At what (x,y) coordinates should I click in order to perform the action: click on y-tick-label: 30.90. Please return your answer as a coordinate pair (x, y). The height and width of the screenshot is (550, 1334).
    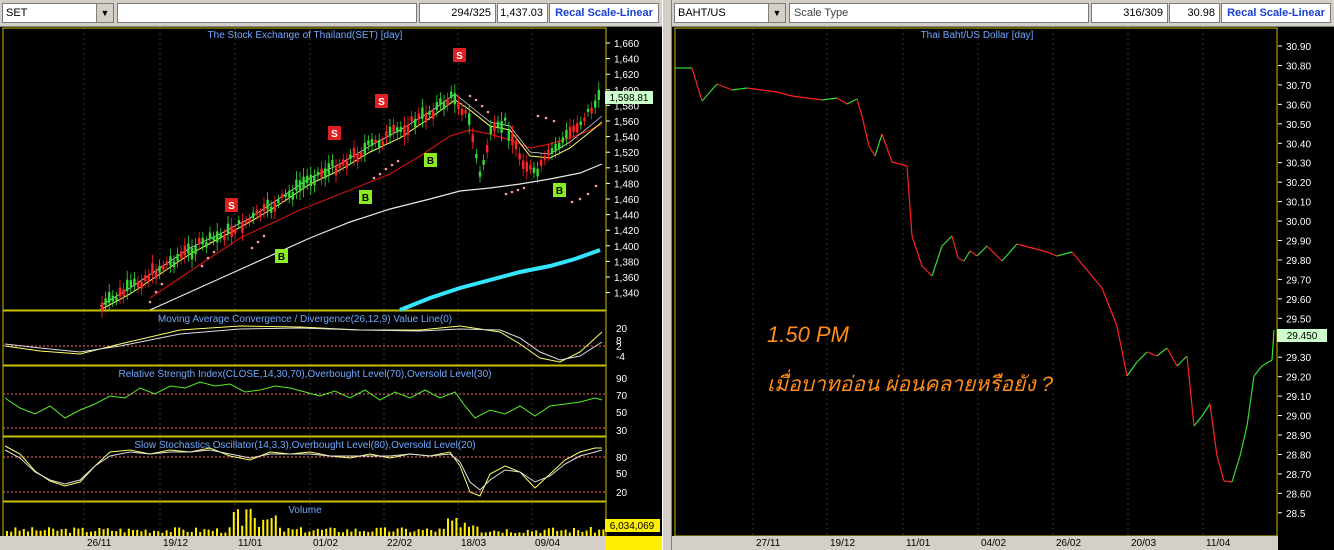
    Looking at the image, I should click on (1298, 47).